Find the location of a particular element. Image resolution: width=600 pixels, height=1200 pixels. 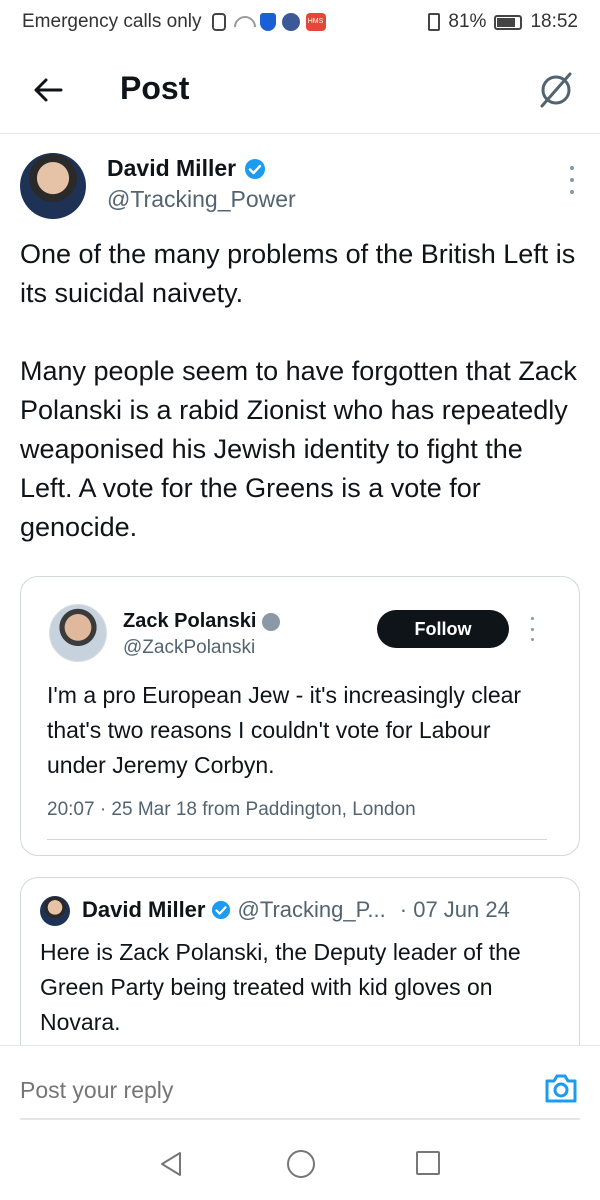

quoted-author-row: Zack Polanski is located at coordinates (202, 621).